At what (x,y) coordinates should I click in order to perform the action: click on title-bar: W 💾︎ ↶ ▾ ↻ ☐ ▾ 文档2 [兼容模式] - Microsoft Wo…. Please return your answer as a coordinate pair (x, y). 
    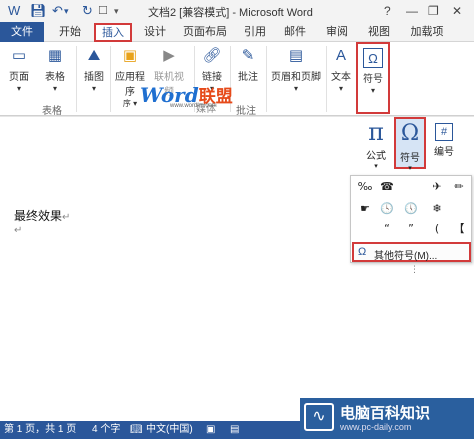
    Looking at the image, I should click on (237, 11).